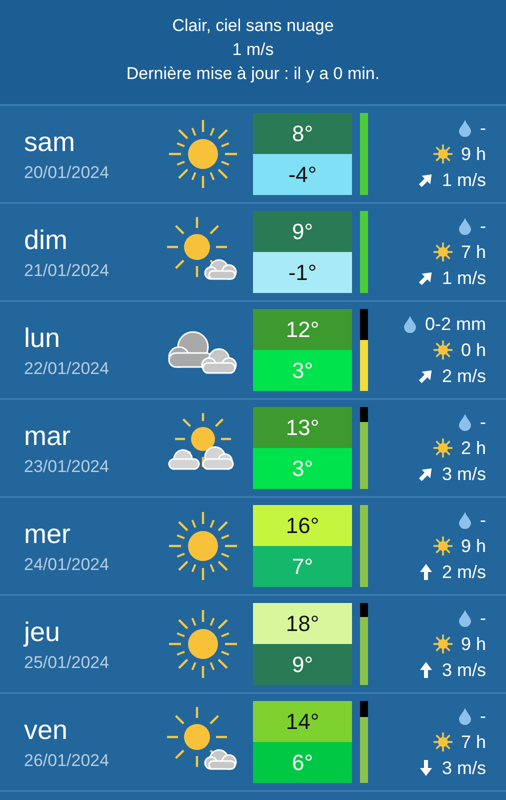  Describe the element at coordinates (47, 436) in the screenshot. I see `day-name: mar` at that location.